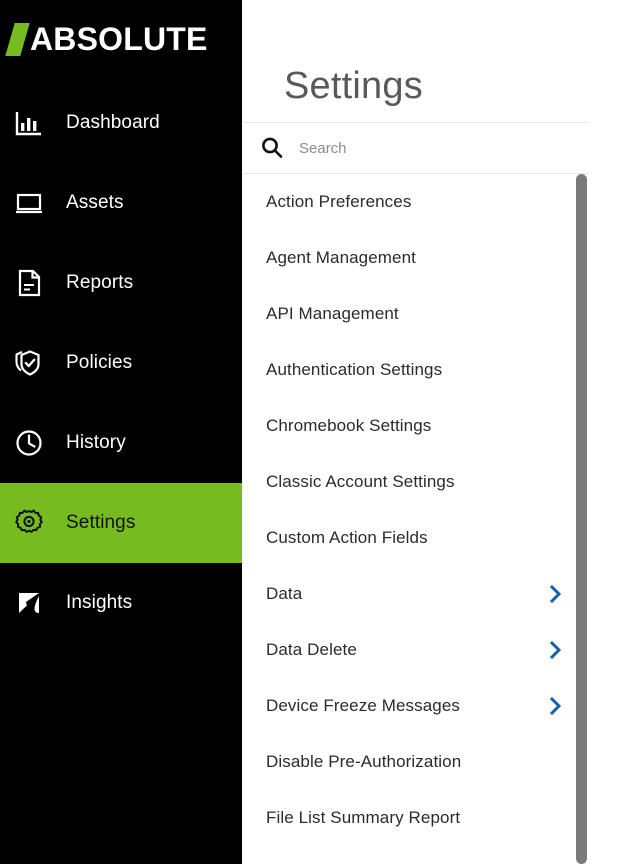 This screenshot has width=622, height=864. I want to click on menu-item-label: Device Freeze Messages, so click(363, 705).